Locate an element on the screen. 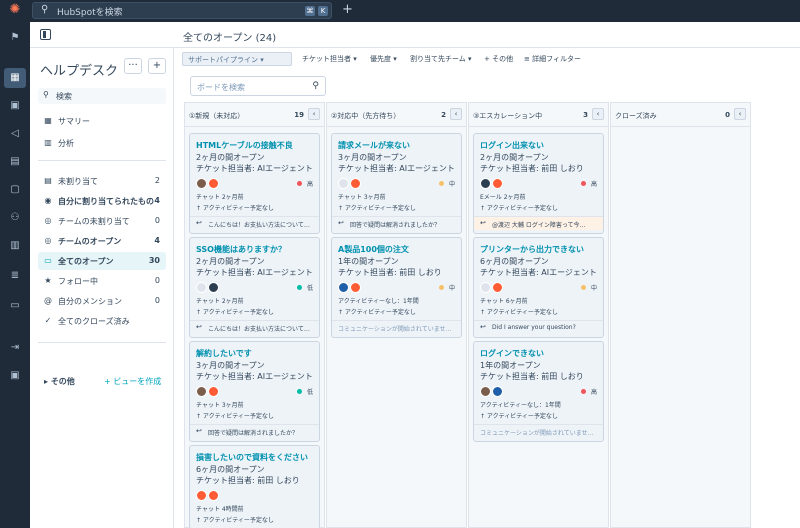 The image size is (800, 528). ticket-owner: チケット担当者: 前田 しおり is located at coordinates (390, 272).